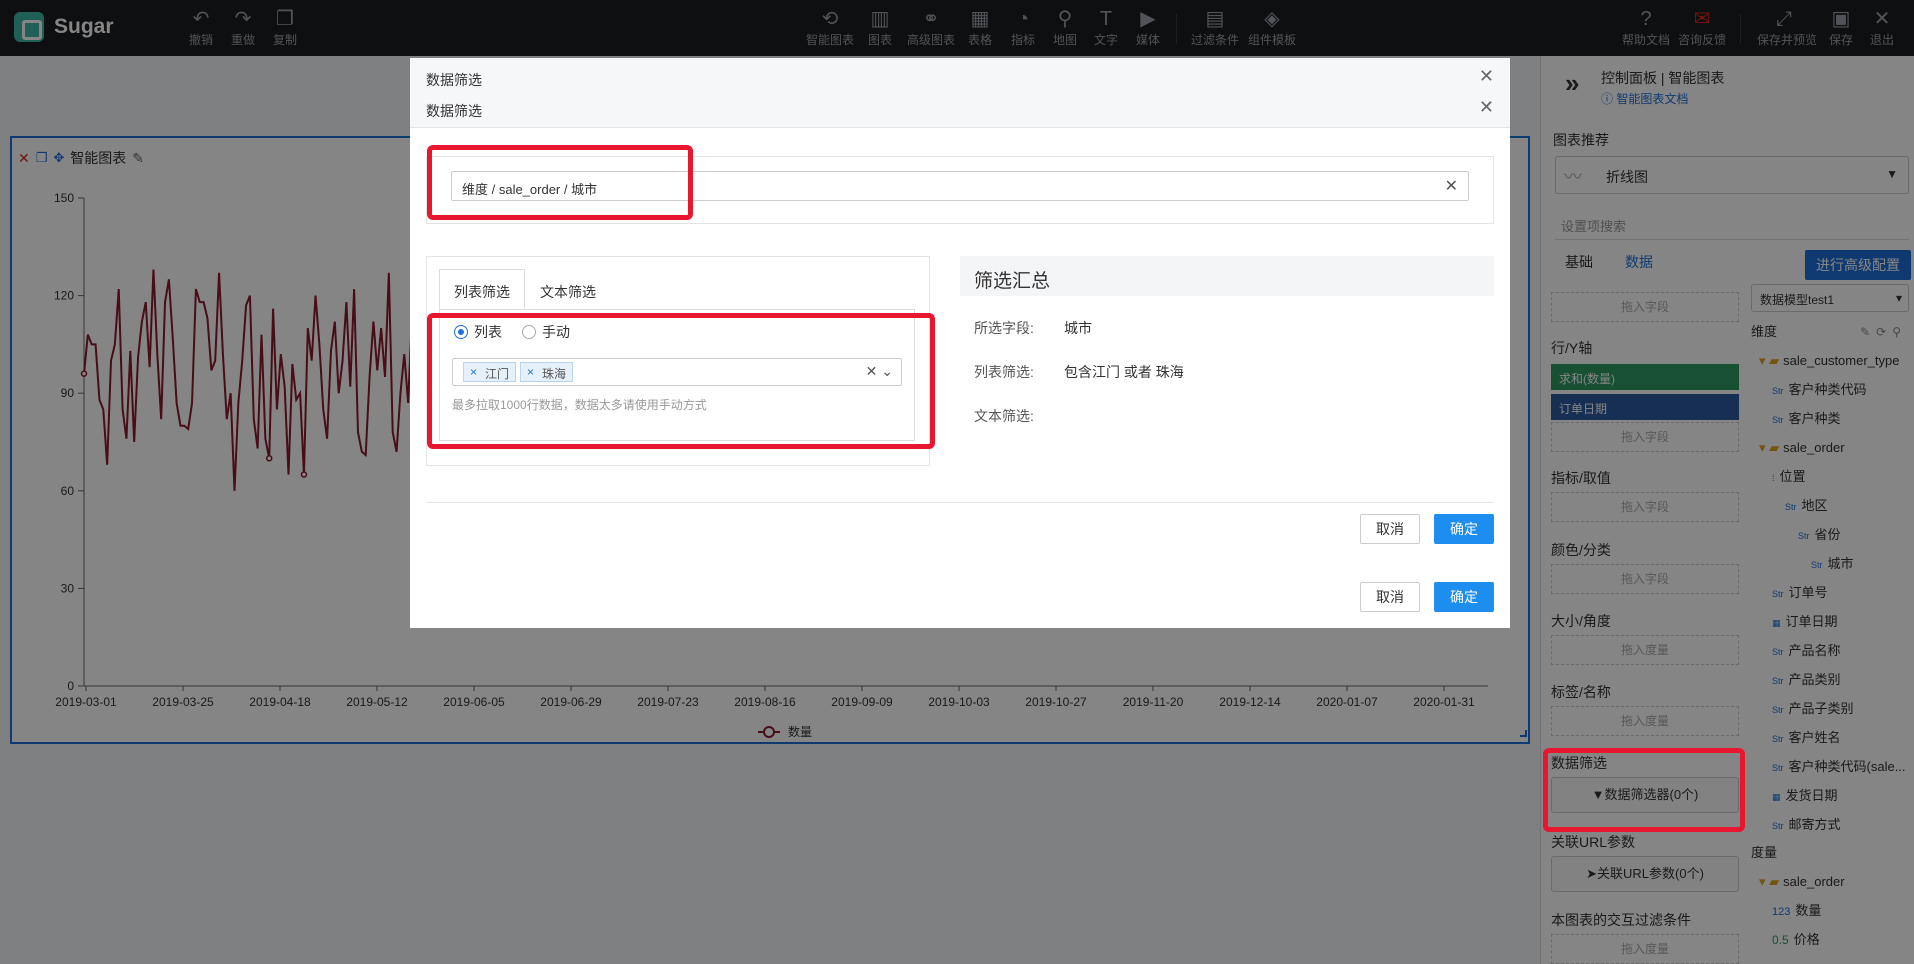 The height and width of the screenshot is (964, 1914). I want to click on clear-icon: ✕, so click(1451, 186).